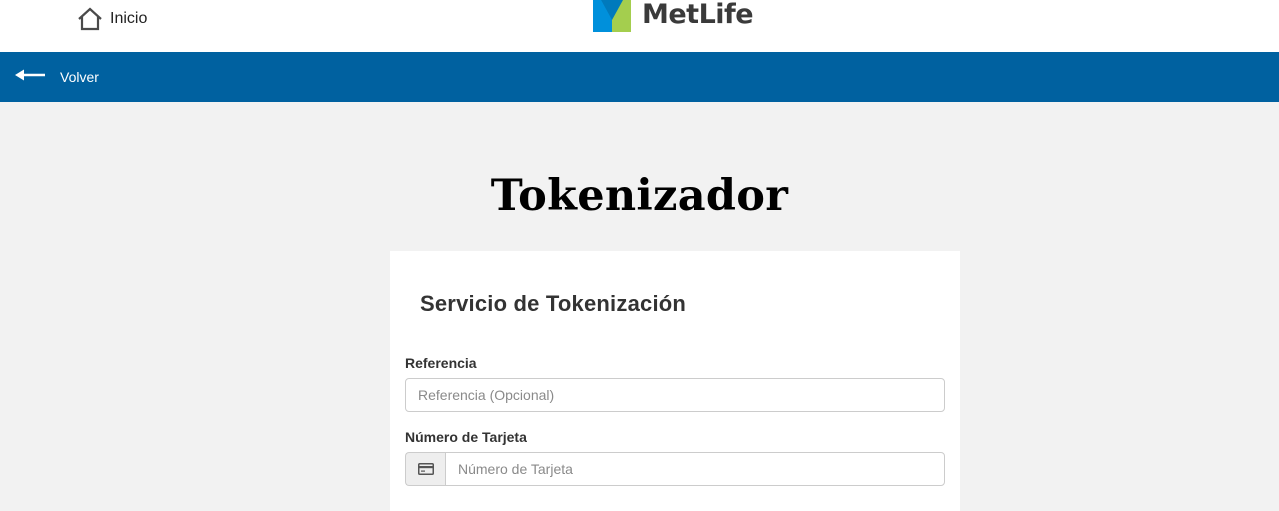  Describe the element at coordinates (30, 77) in the screenshot. I see `arrow-left-icon` at that location.